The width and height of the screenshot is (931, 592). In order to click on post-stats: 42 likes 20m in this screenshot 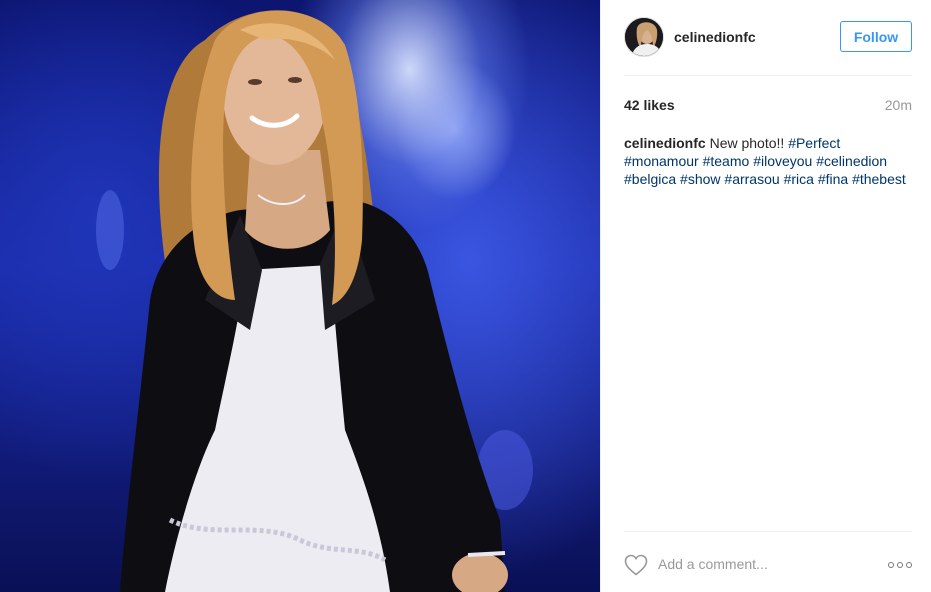, I will do `click(768, 105)`.